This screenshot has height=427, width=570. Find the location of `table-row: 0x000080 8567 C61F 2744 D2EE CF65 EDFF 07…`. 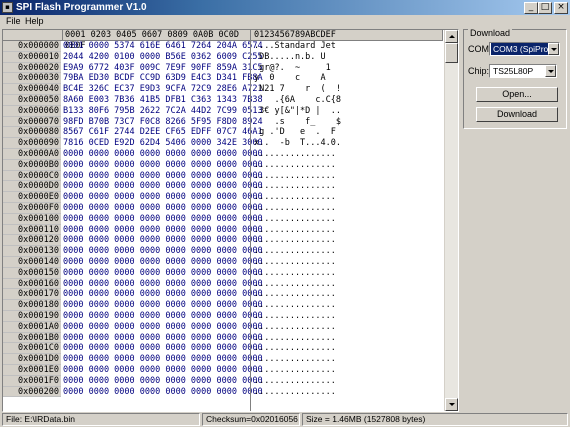

table-row: 0x000080 8567 C61F 2744 D2EE CF65 EDFF 07… is located at coordinates (223, 133).